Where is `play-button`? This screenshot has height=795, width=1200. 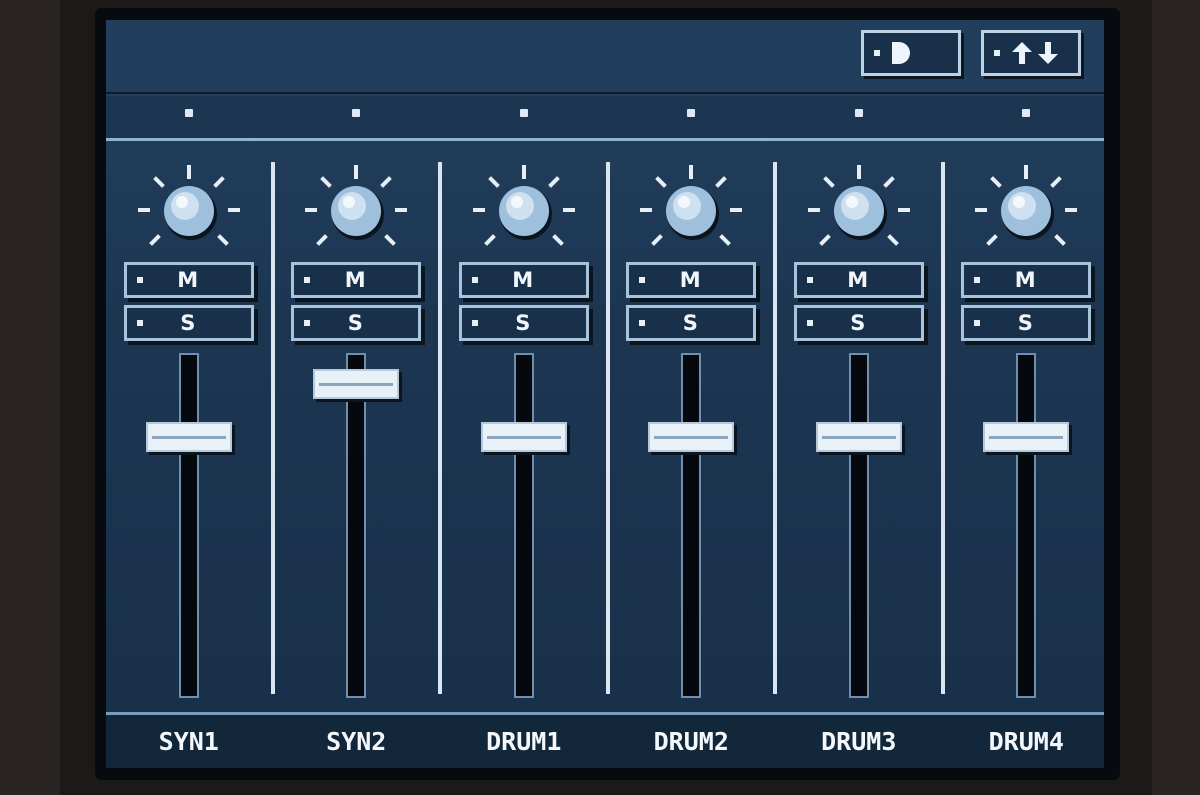
play-button is located at coordinates (911, 53).